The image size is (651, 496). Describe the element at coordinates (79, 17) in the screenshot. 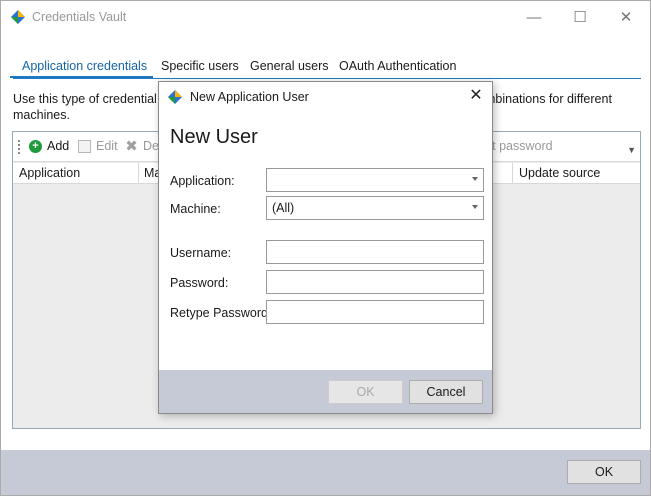

I see `window-title: Credentials Vault` at that location.